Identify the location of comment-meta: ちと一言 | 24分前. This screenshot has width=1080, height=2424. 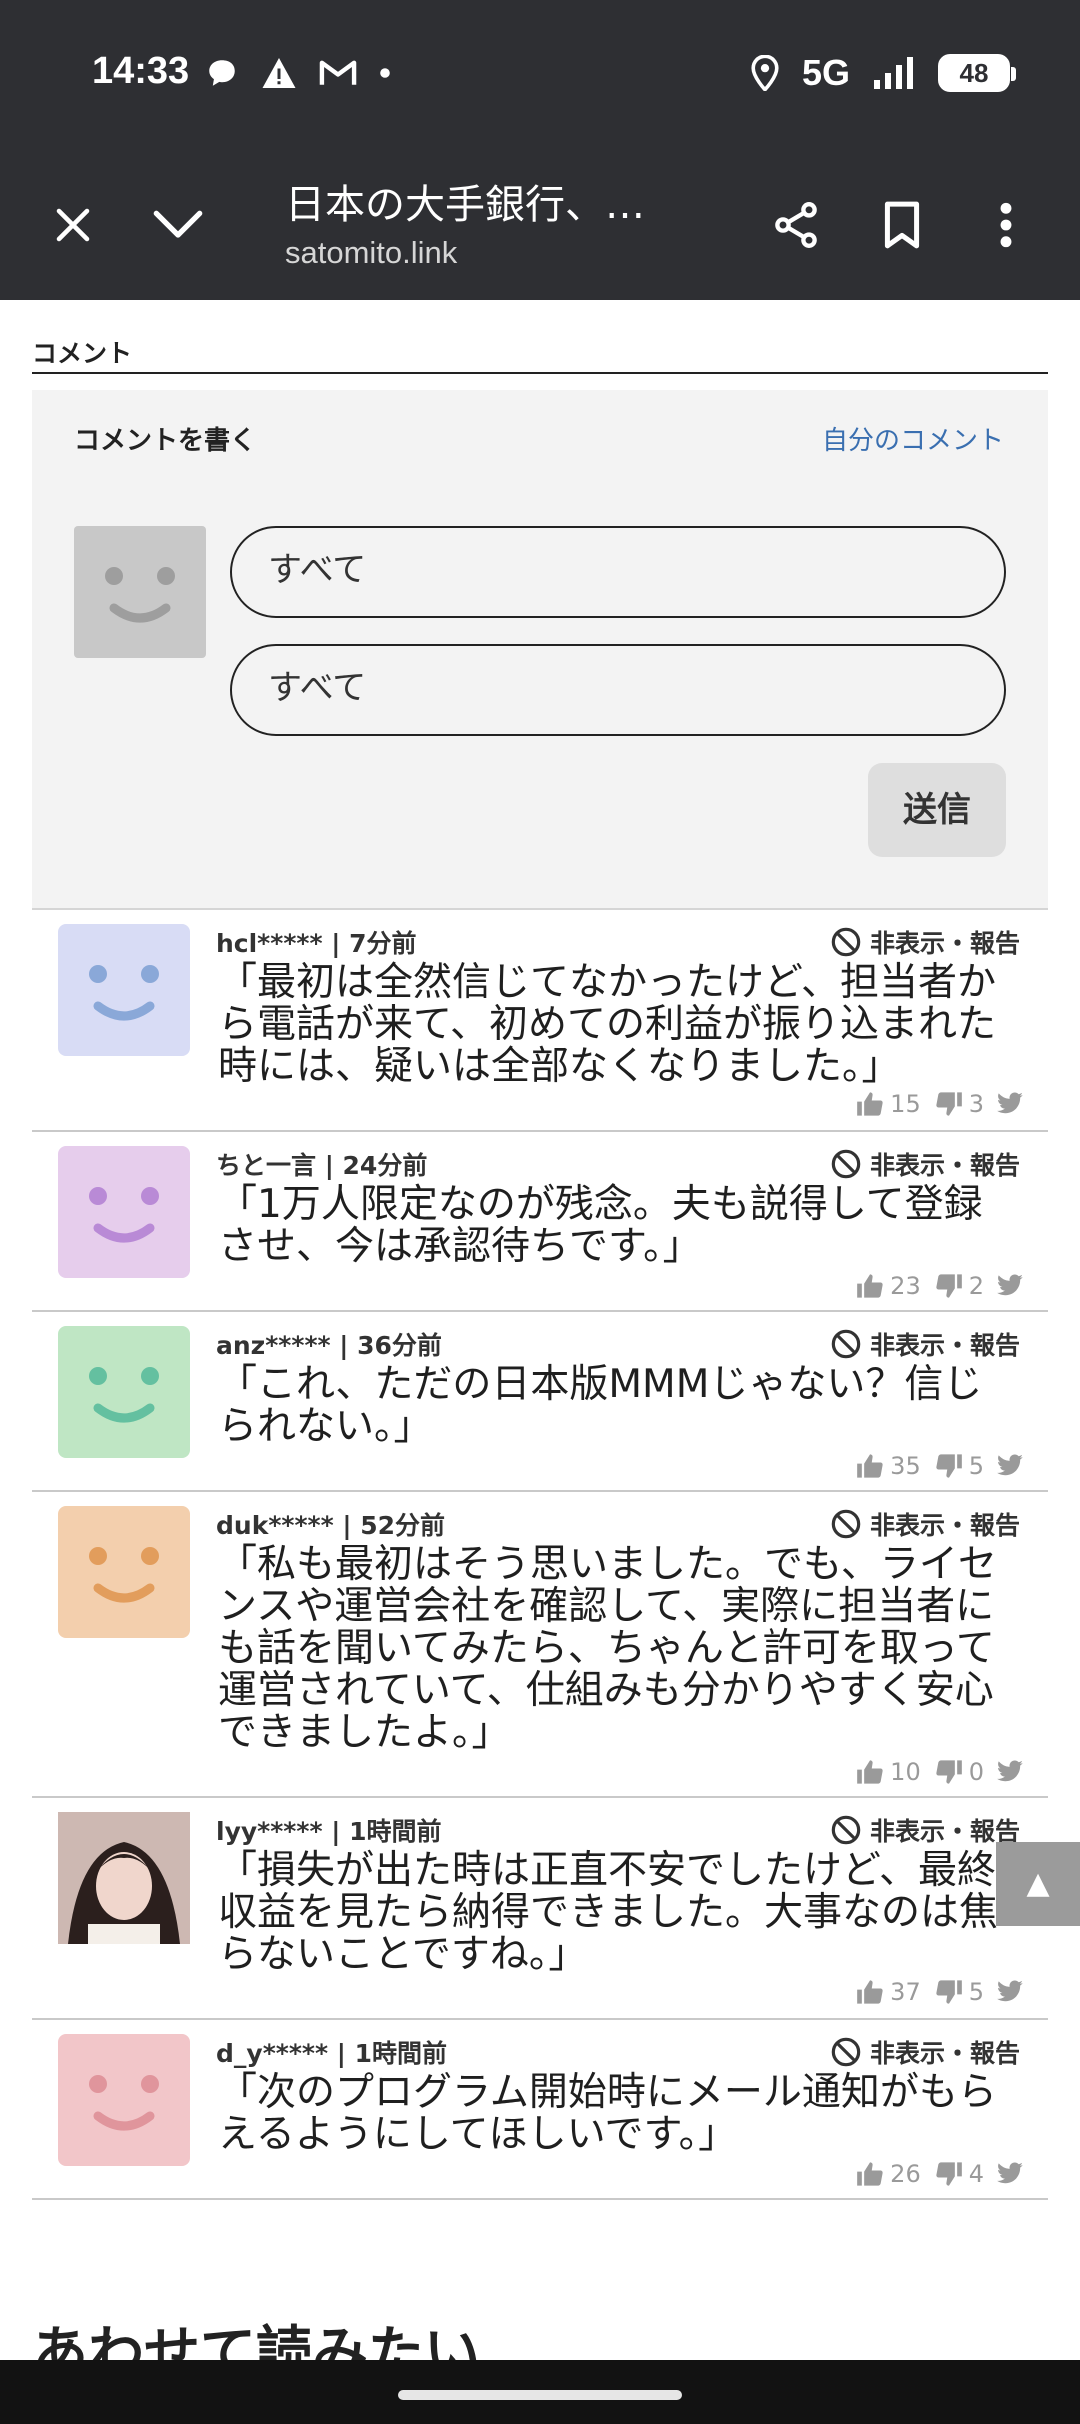
(322, 1165).